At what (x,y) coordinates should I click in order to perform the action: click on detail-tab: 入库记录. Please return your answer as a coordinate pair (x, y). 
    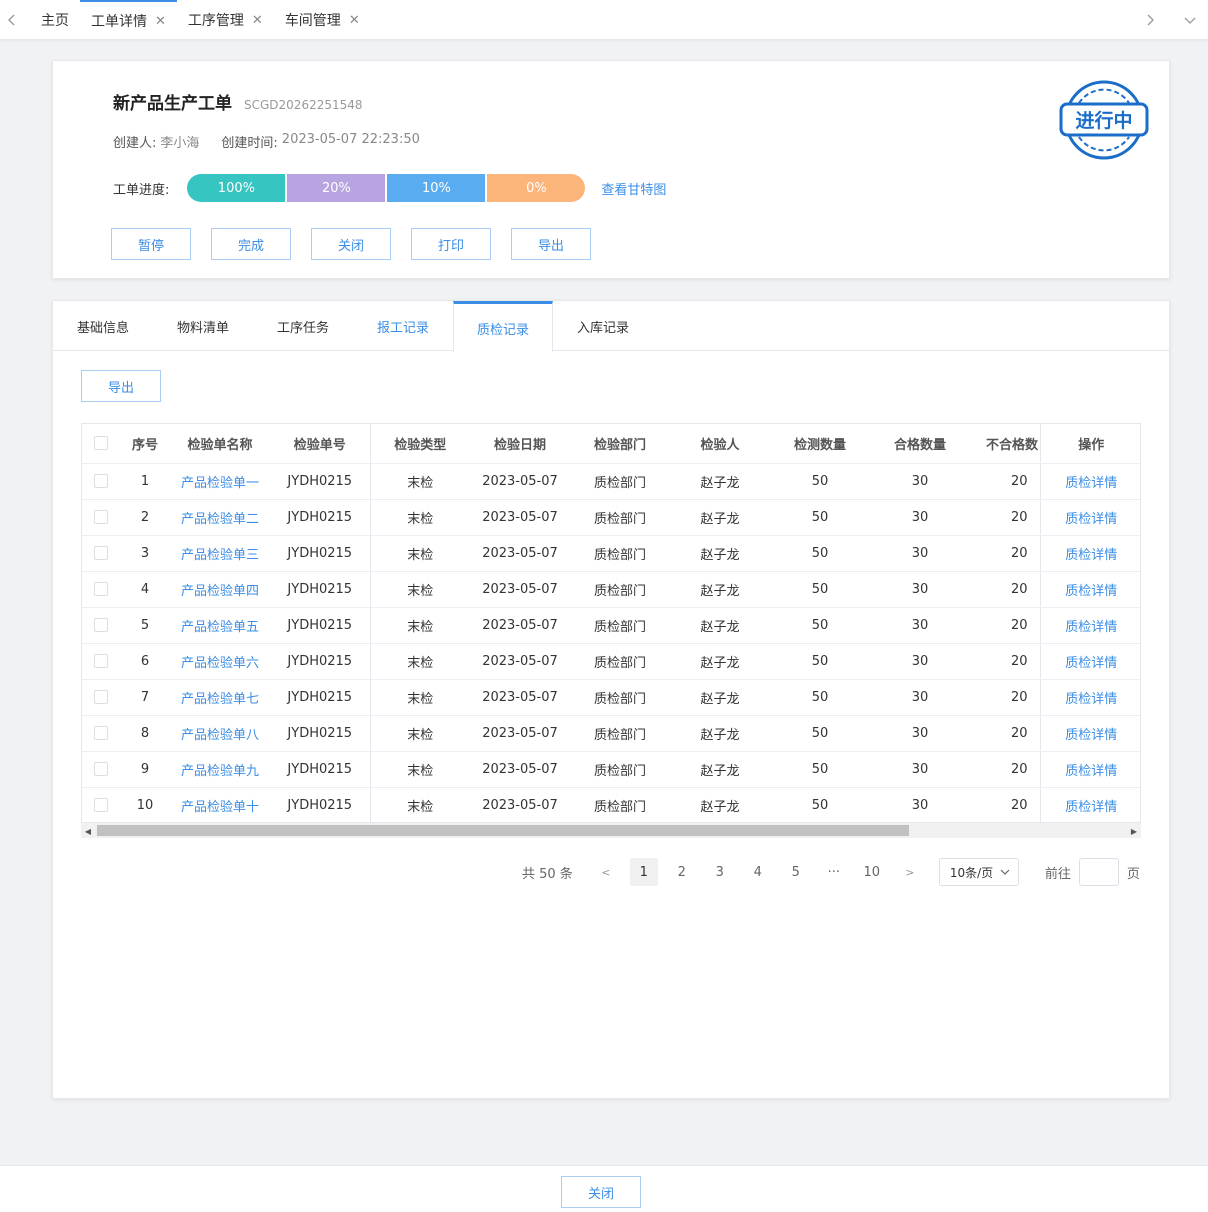
    Looking at the image, I should click on (603, 326).